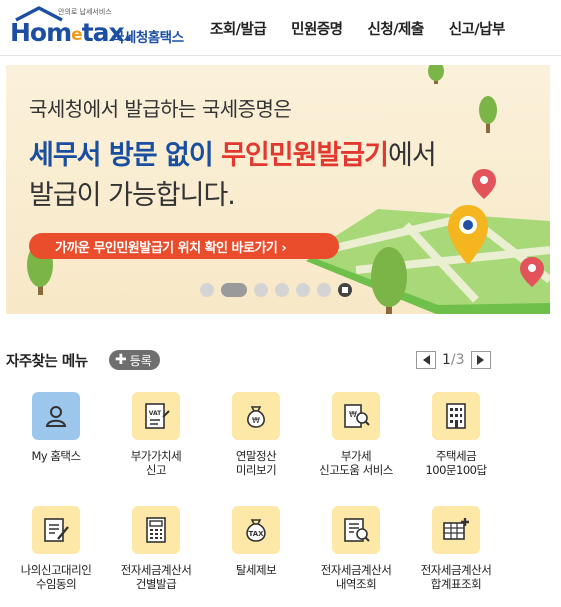 This screenshot has height=607, width=561. Describe the element at coordinates (396, 28) in the screenshot. I see `nav-item-application: 신청/제출` at that location.